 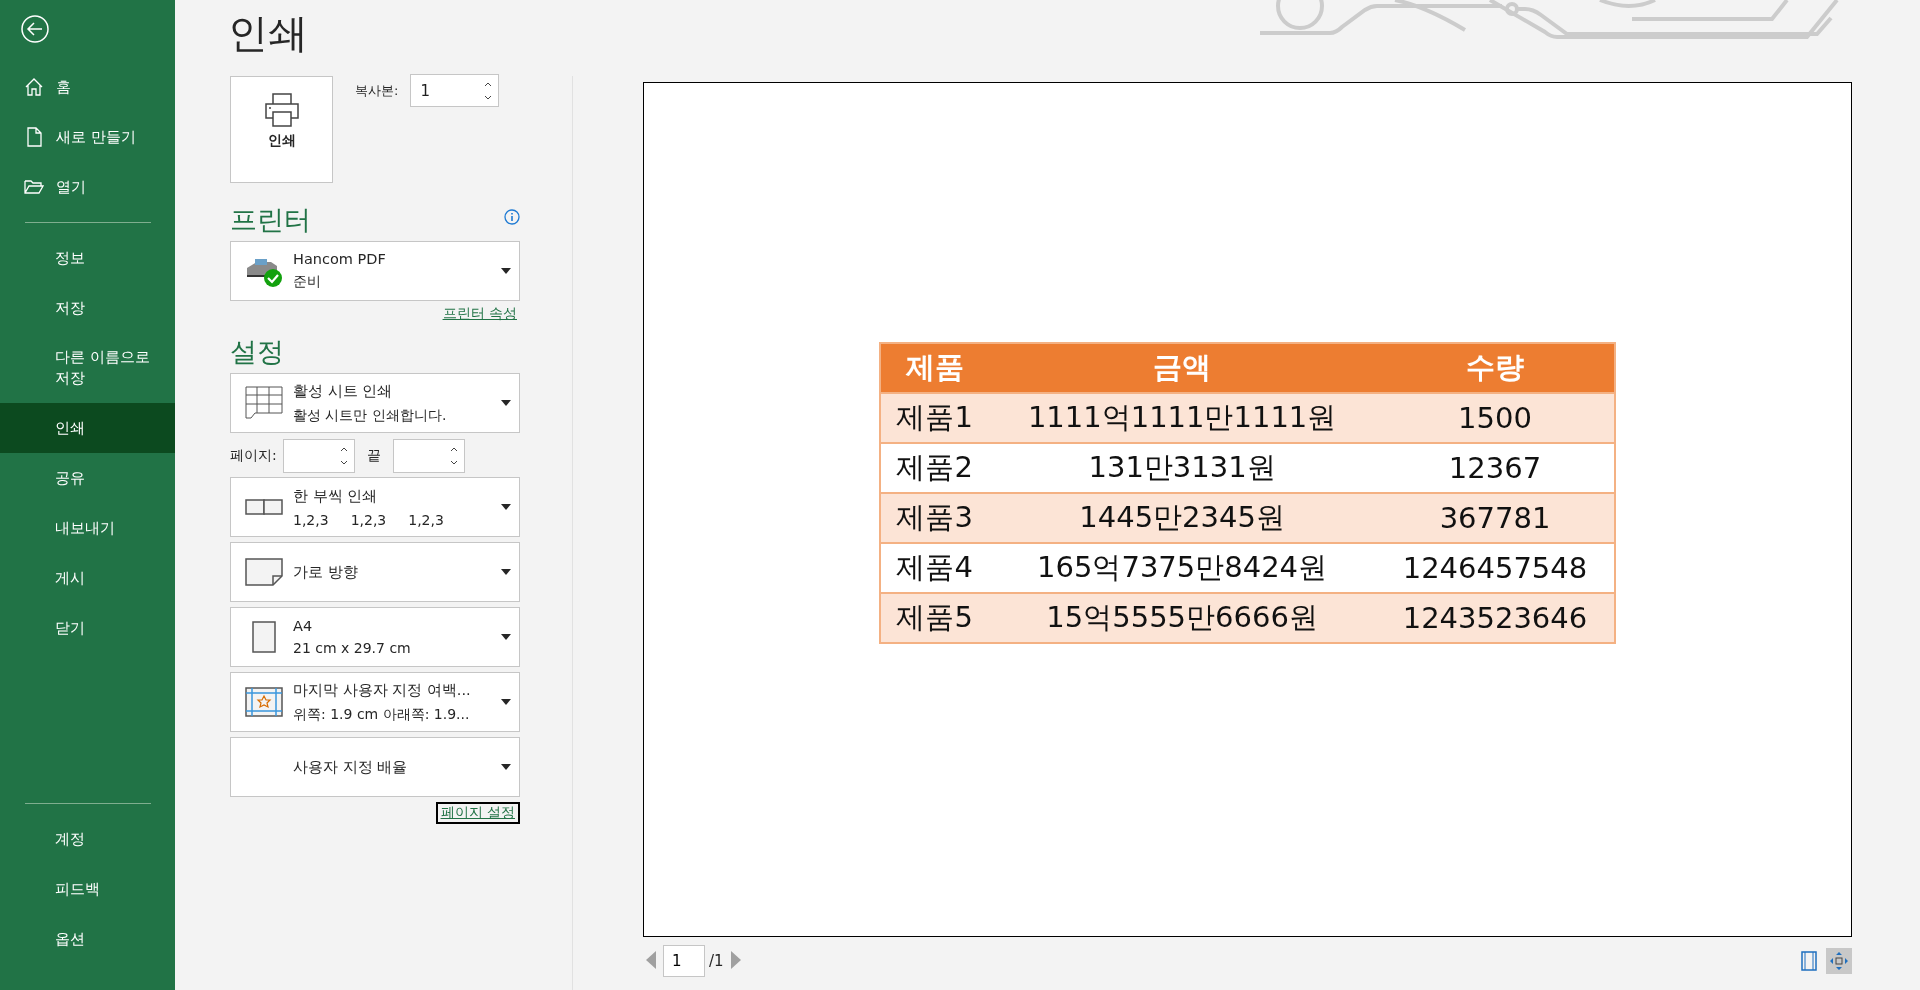 What do you see at coordinates (375, 572) in the screenshot?
I see `settings-dropdown: 가로 방향` at bounding box center [375, 572].